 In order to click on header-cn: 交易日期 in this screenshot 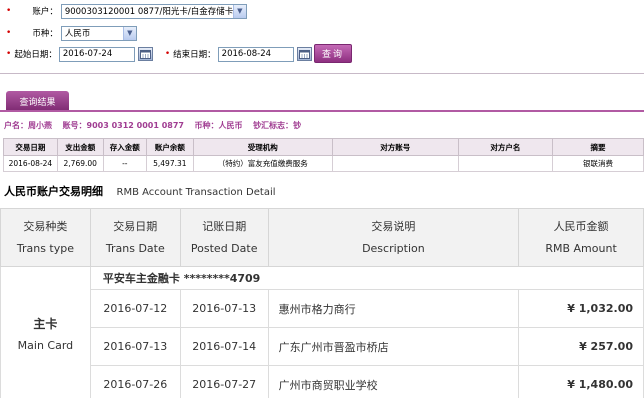, I will do `click(135, 226)`.